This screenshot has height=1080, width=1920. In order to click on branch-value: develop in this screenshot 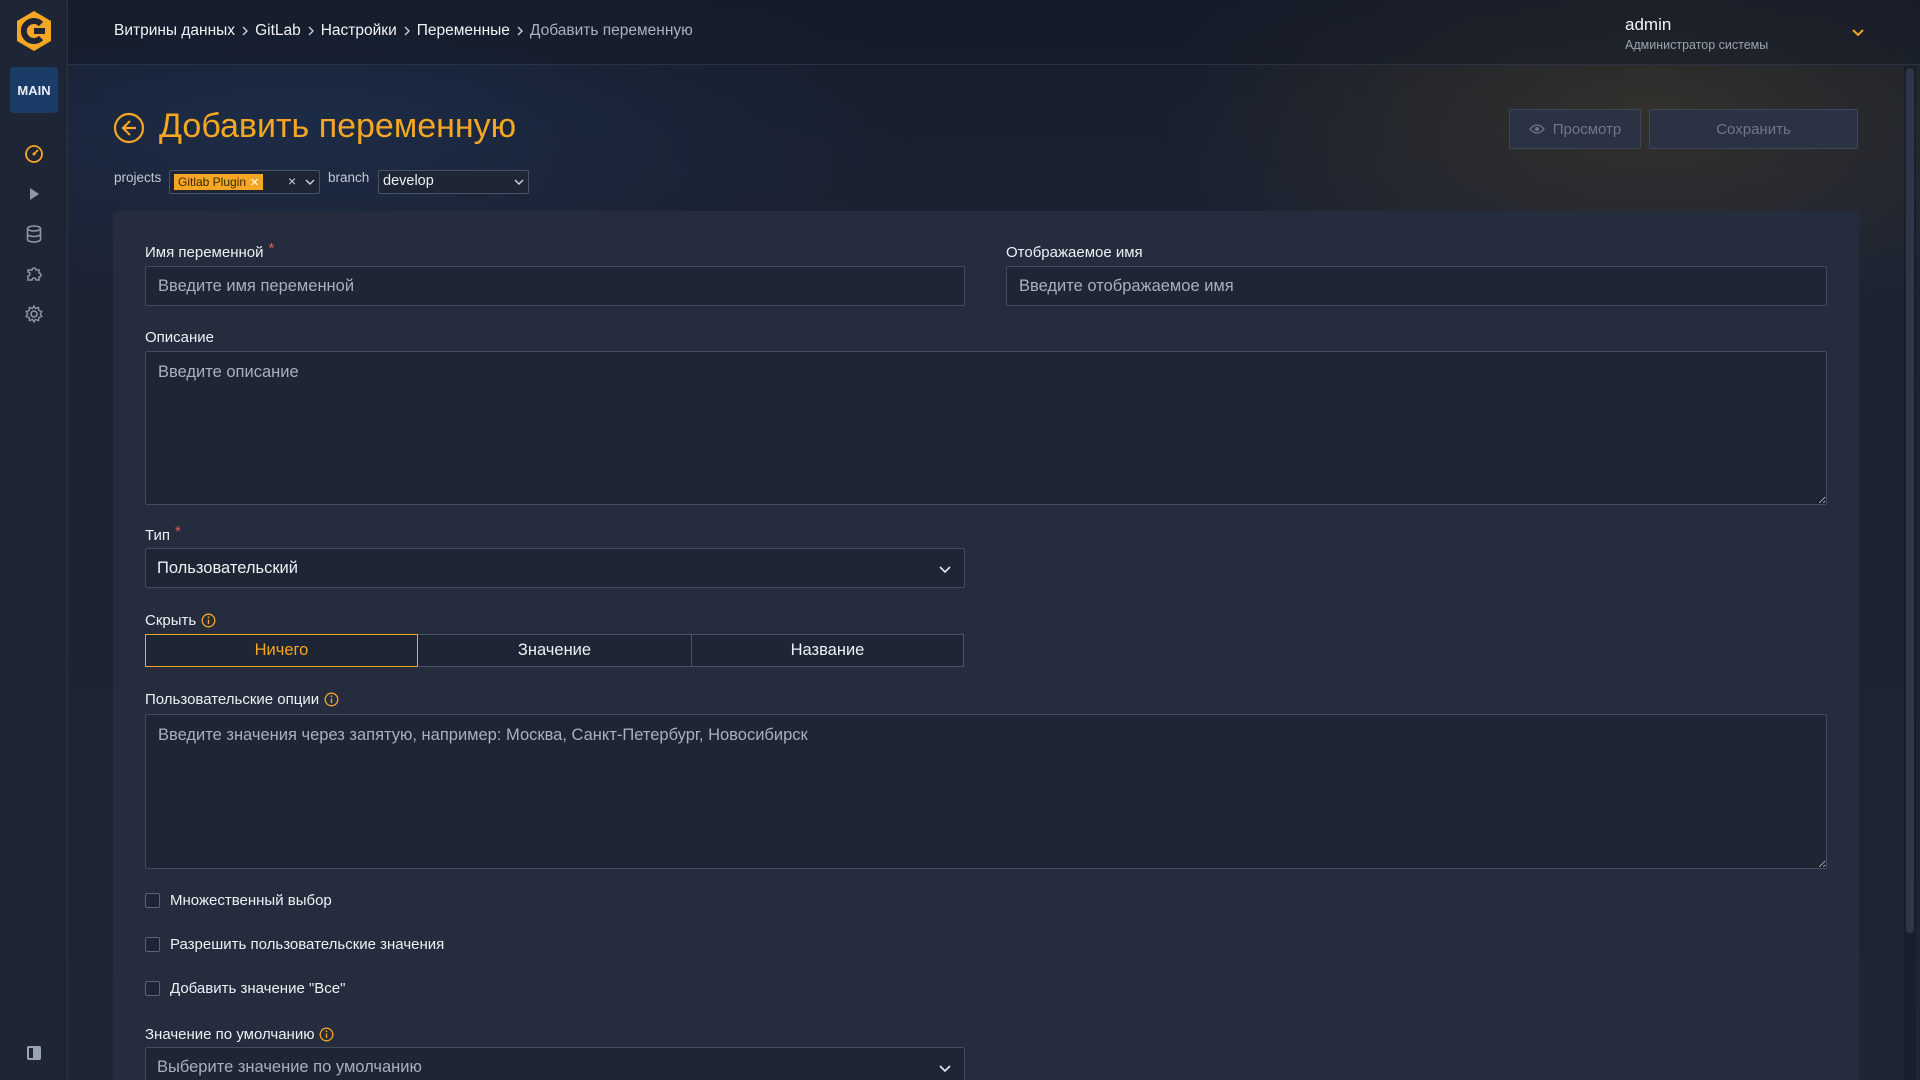, I will do `click(408, 181)`.